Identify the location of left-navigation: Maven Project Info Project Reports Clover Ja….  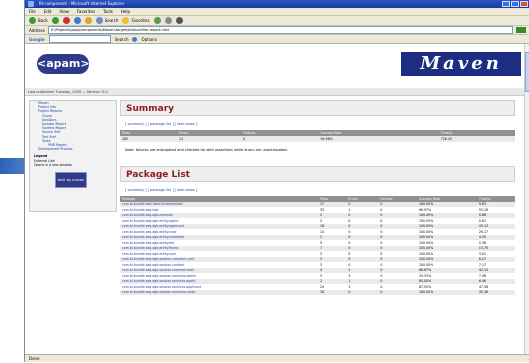
(73, 156).